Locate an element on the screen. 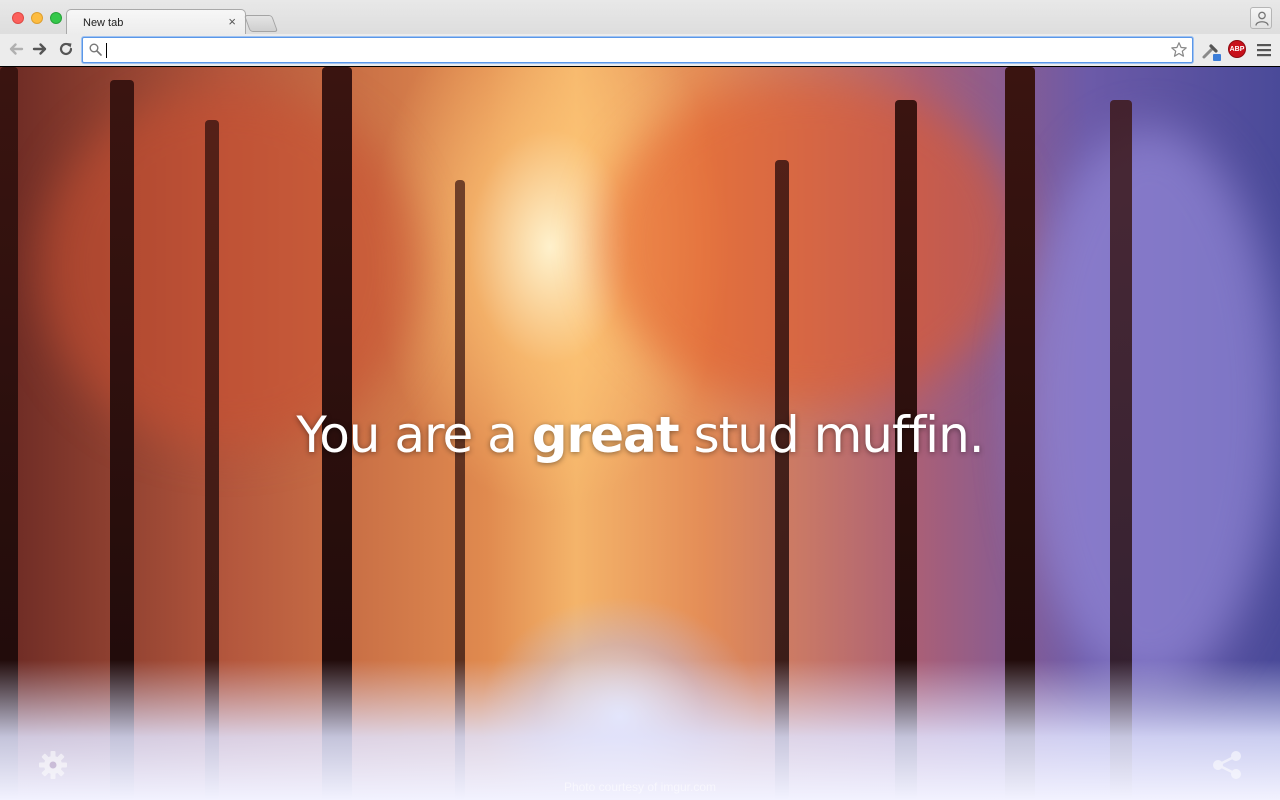 This screenshot has height=800, width=1280. adblock-plus-icon: ABP is located at coordinates (1237, 49).